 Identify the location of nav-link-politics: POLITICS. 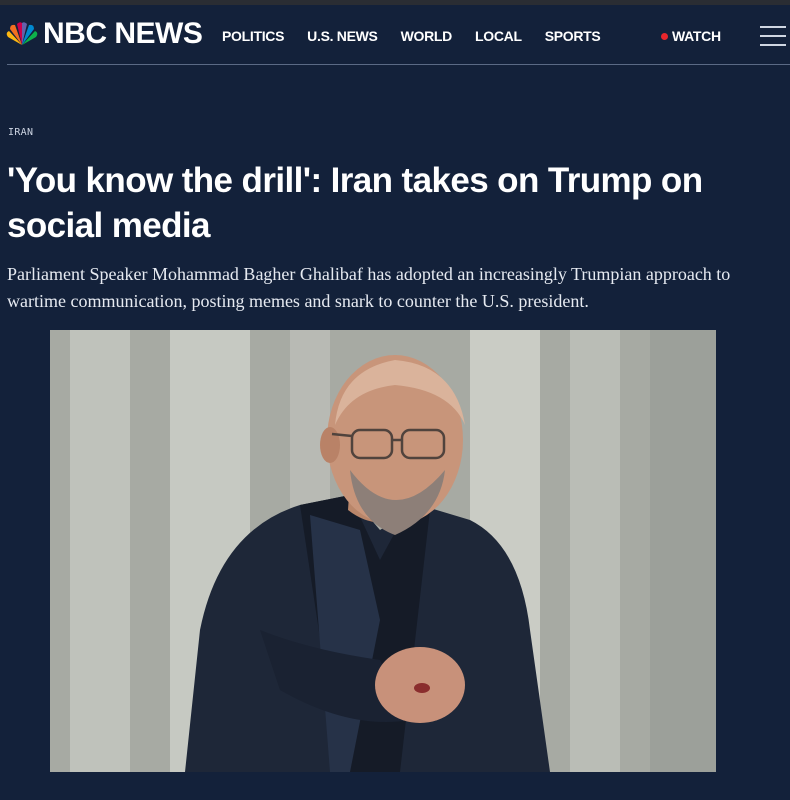
(253, 36).